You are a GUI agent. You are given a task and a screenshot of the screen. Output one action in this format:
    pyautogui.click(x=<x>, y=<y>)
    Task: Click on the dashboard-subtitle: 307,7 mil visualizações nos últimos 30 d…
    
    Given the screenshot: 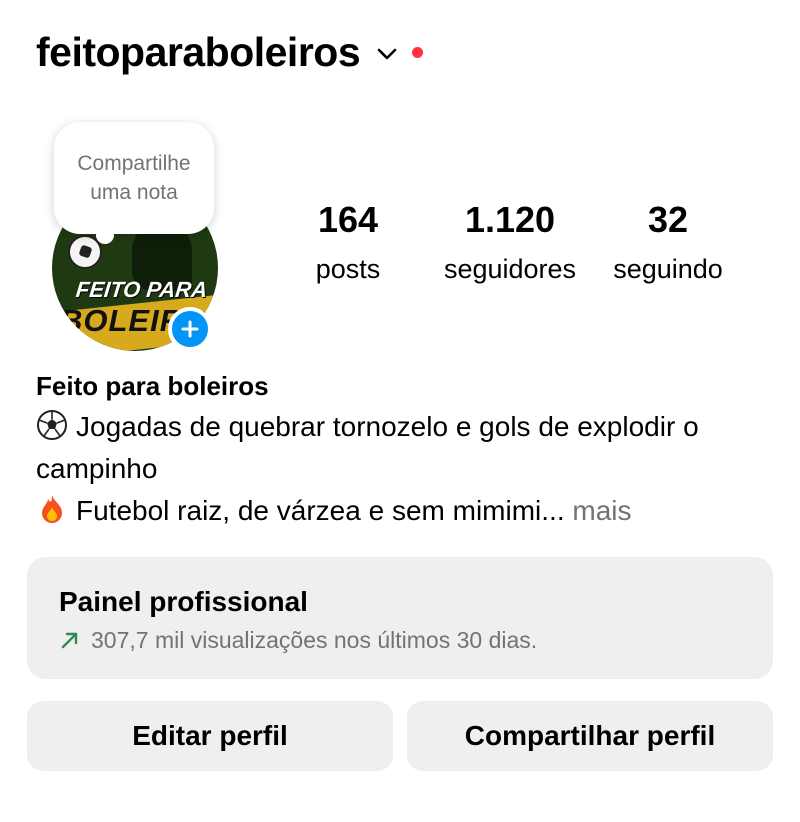 What is the action you would take?
    pyautogui.click(x=314, y=640)
    